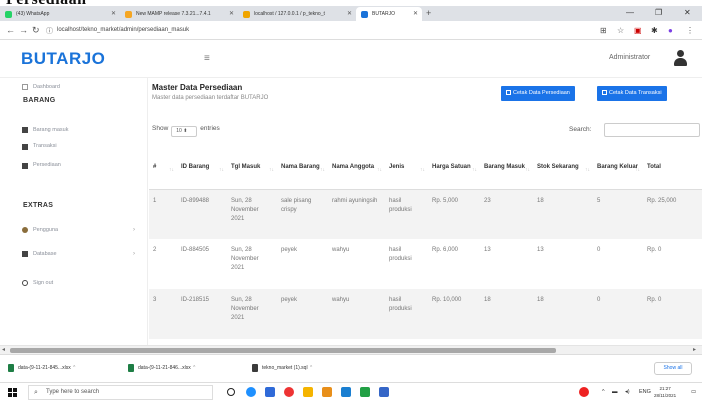  What do you see at coordinates (283, 350) in the screenshot?
I see `scrollbar-thumb` at bounding box center [283, 350].